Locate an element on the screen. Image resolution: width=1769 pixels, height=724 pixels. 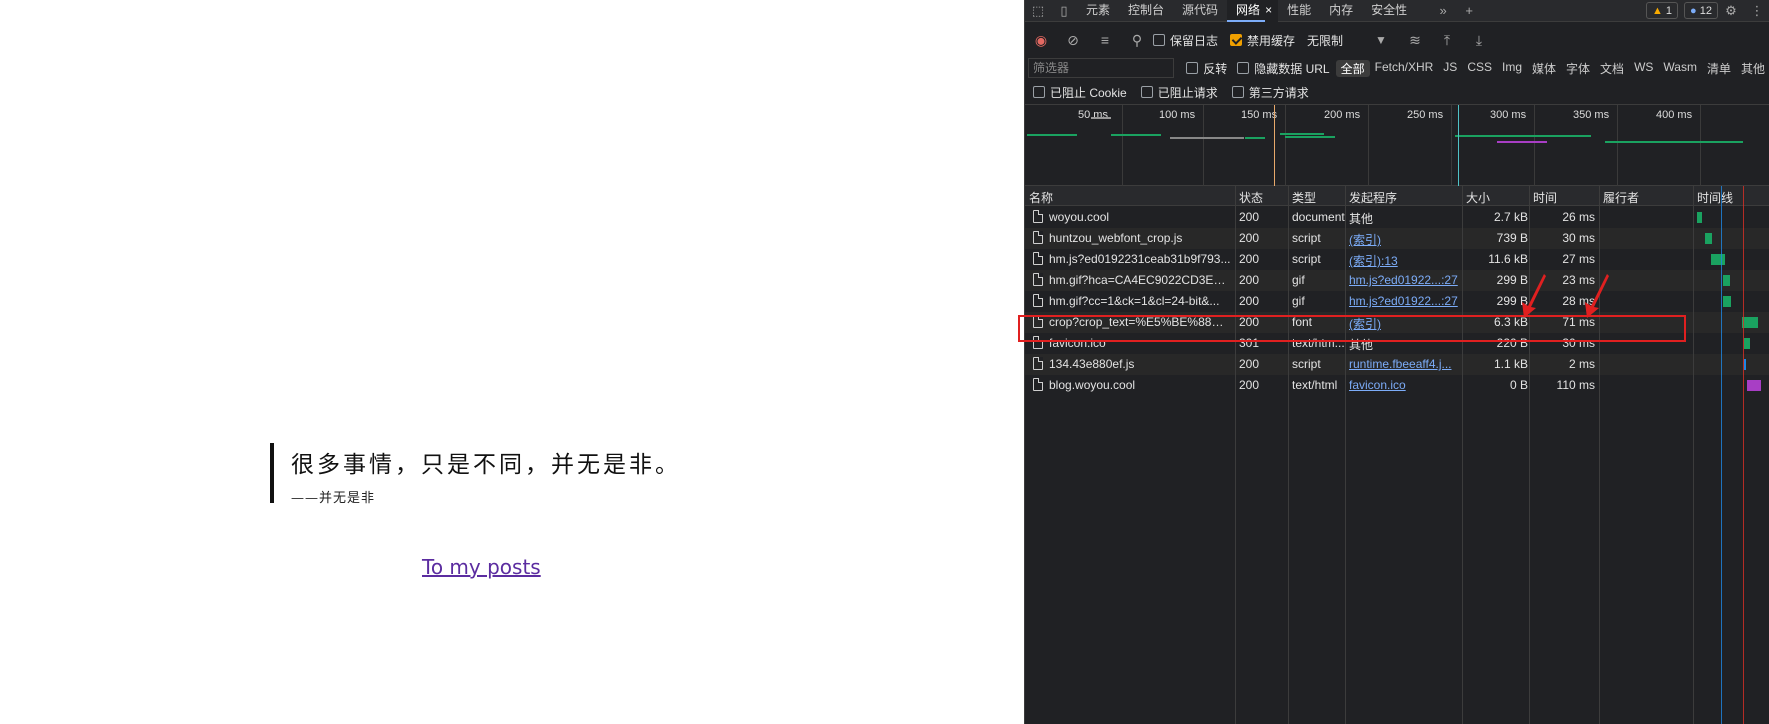
cell-initiator: 其他 is located at coordinates (1361, 219).